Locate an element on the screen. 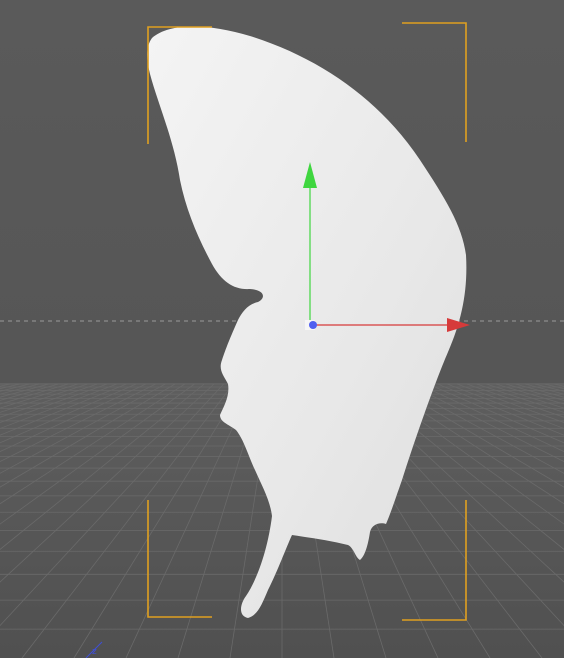 Image resolution: width=564 pixels, height=658 pixels. bracket-top-right is located at coordinates (434, 82).